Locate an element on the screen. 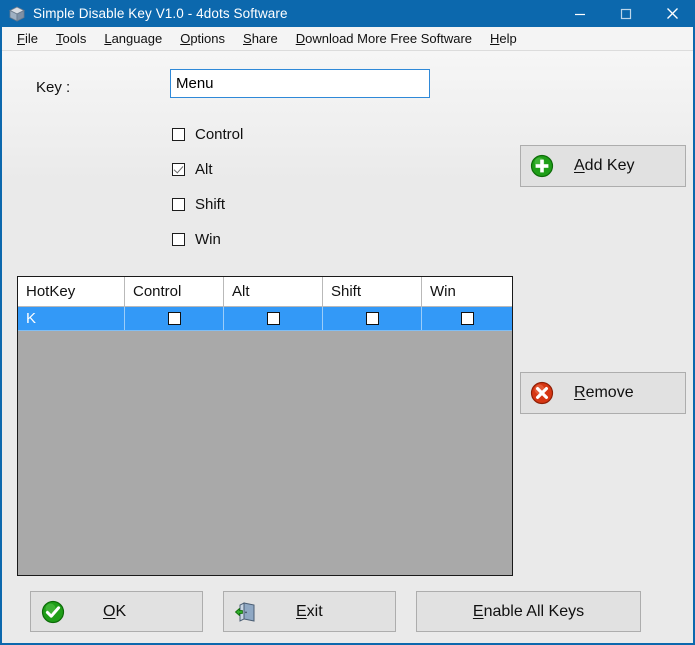 Image resolution: width=695 pixels, height=645 pixels. cell-win is located at coordinates (467, 318).